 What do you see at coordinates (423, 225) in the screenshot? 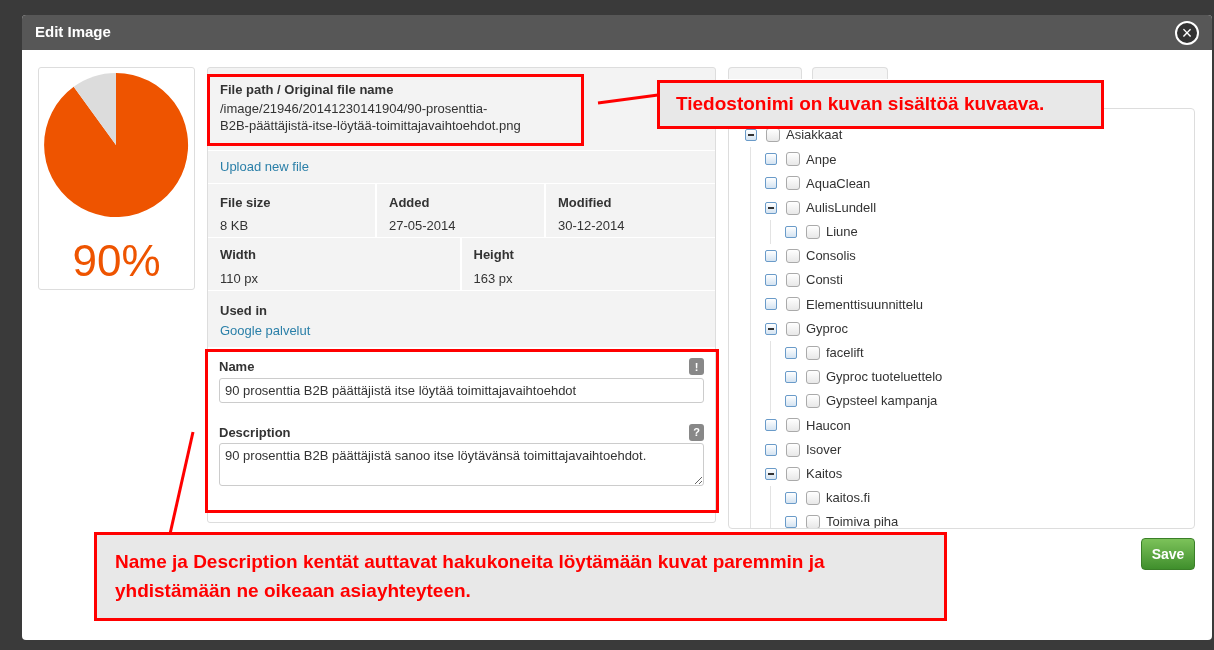
I see `field-value: 27-05-2014` at bounding box center [423, 225].